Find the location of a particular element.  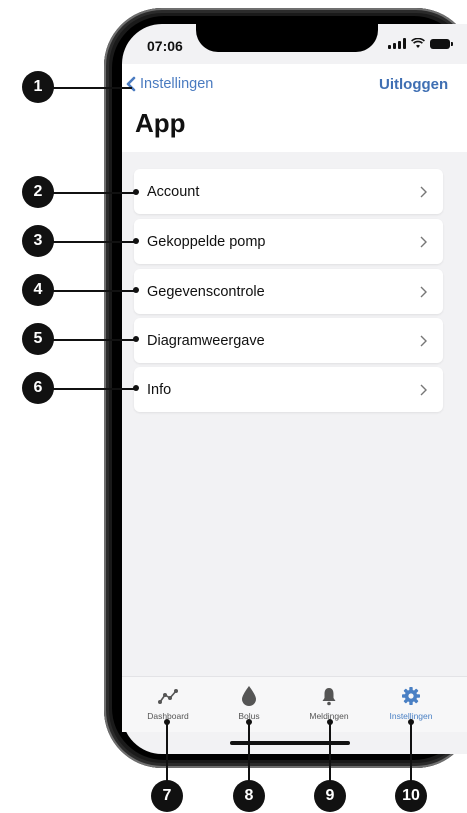

menu-item-label: Gekoppelde pomp is located at coordinates (206, 241).